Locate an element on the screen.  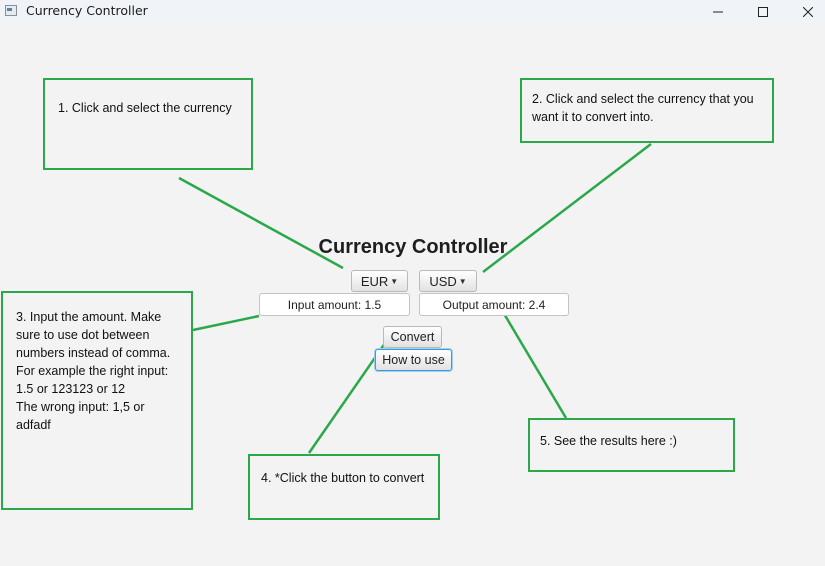
to-currency-select: USD ▼ is located at coordinates (448, 281).